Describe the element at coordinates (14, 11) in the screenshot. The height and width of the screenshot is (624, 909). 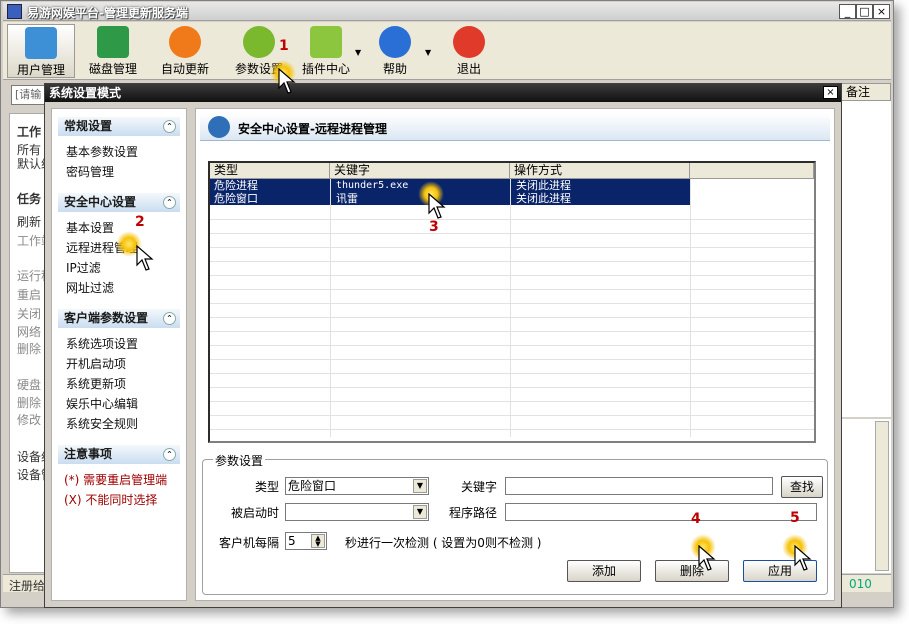
I see `app-icon` at that location.